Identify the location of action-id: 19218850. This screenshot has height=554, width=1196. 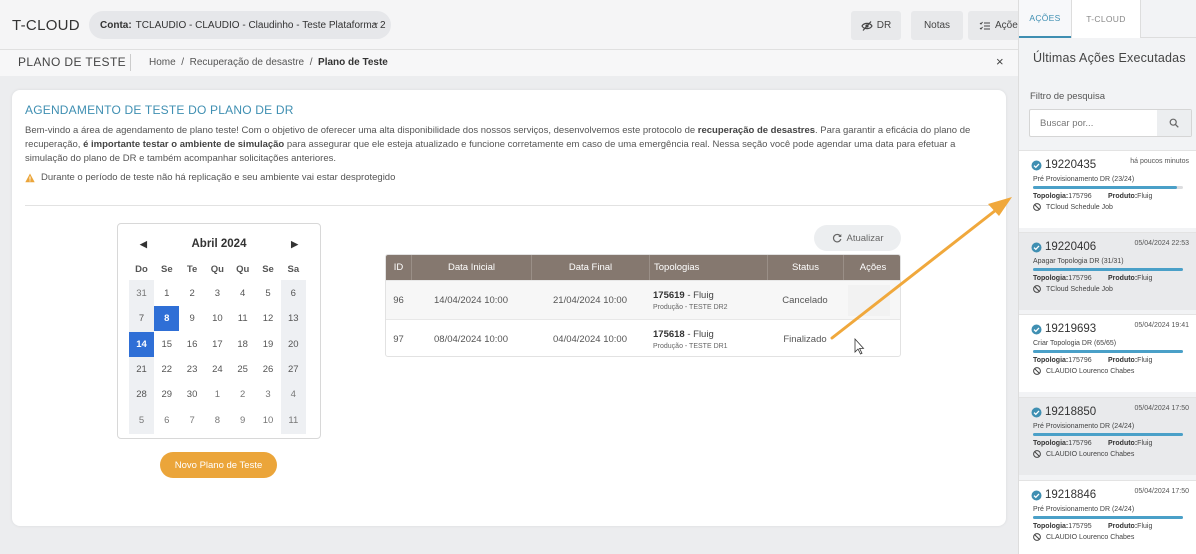
(1071, 412).